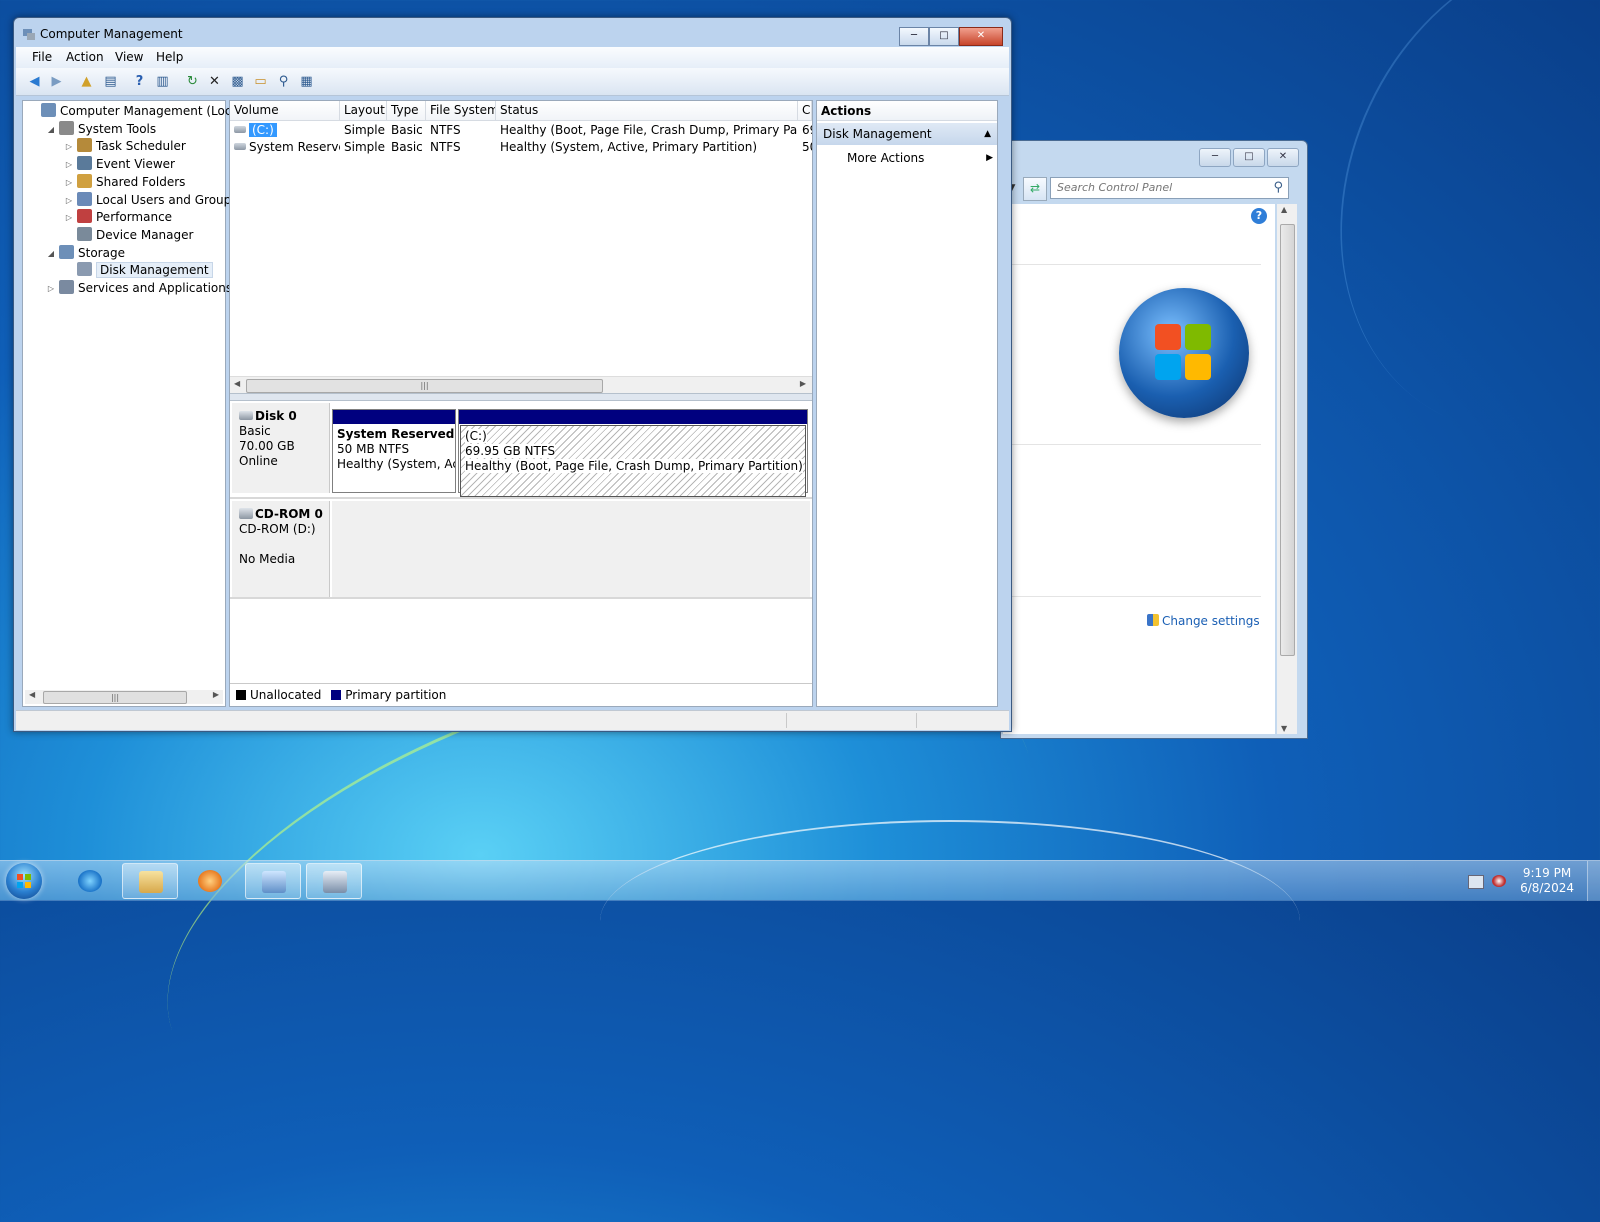 Image resolution: width=1600 pixels, height=1222 pixels. Describe the element at coordinates (140, 288) in the screenshot. I see `tree-item: ▷ Services and Applications` at that location.